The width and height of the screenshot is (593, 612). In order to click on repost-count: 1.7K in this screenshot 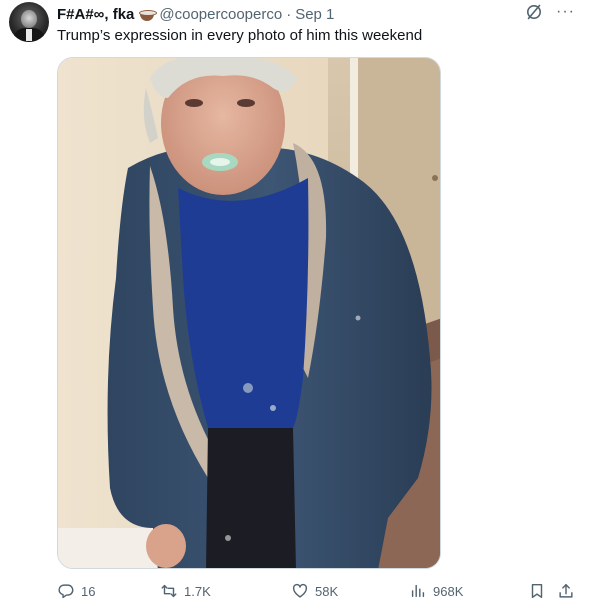, I will do `click(197, 591)`.